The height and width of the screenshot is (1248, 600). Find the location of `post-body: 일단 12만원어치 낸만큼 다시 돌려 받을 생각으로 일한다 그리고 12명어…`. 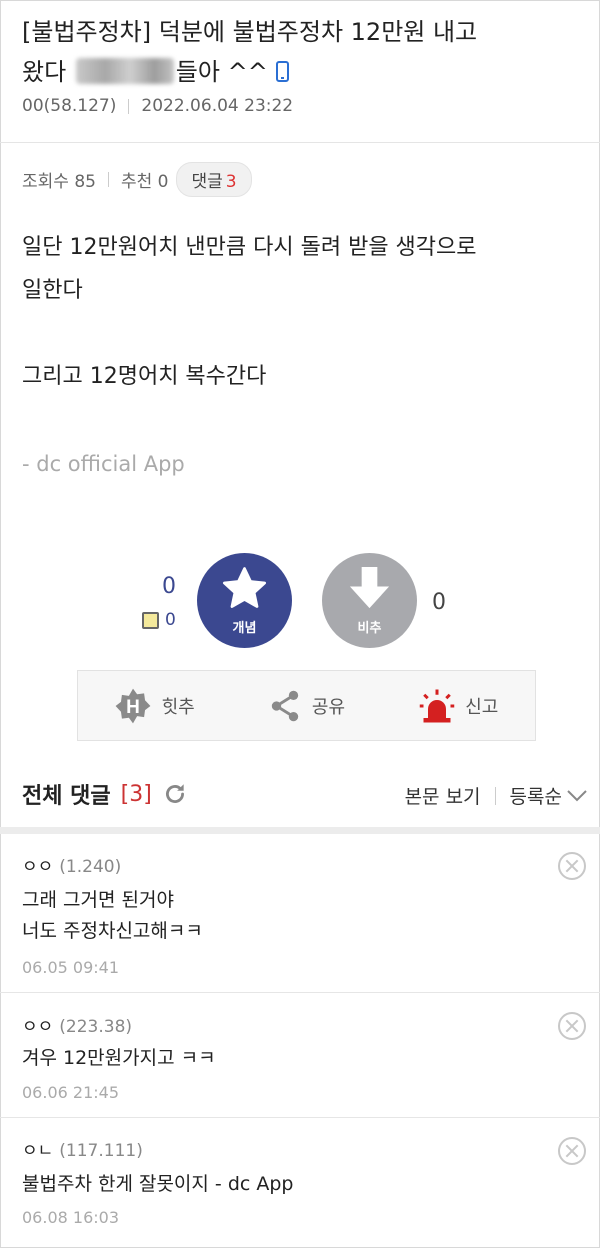

post-body: 일단 12만원어치 낸만큼 다시 돌려 받을 생각으로 일한다 그리고 12명어… is located at coordinates (302, 312).